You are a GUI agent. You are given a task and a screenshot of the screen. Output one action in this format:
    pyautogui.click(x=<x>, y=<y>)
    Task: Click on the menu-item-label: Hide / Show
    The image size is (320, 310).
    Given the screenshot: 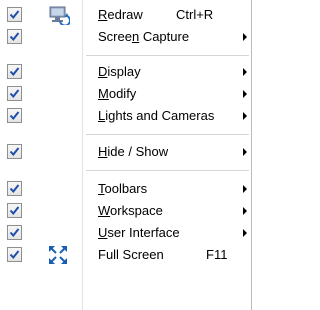 What is the action you would take?
    pyautogui.click(x=133, y=151)
    